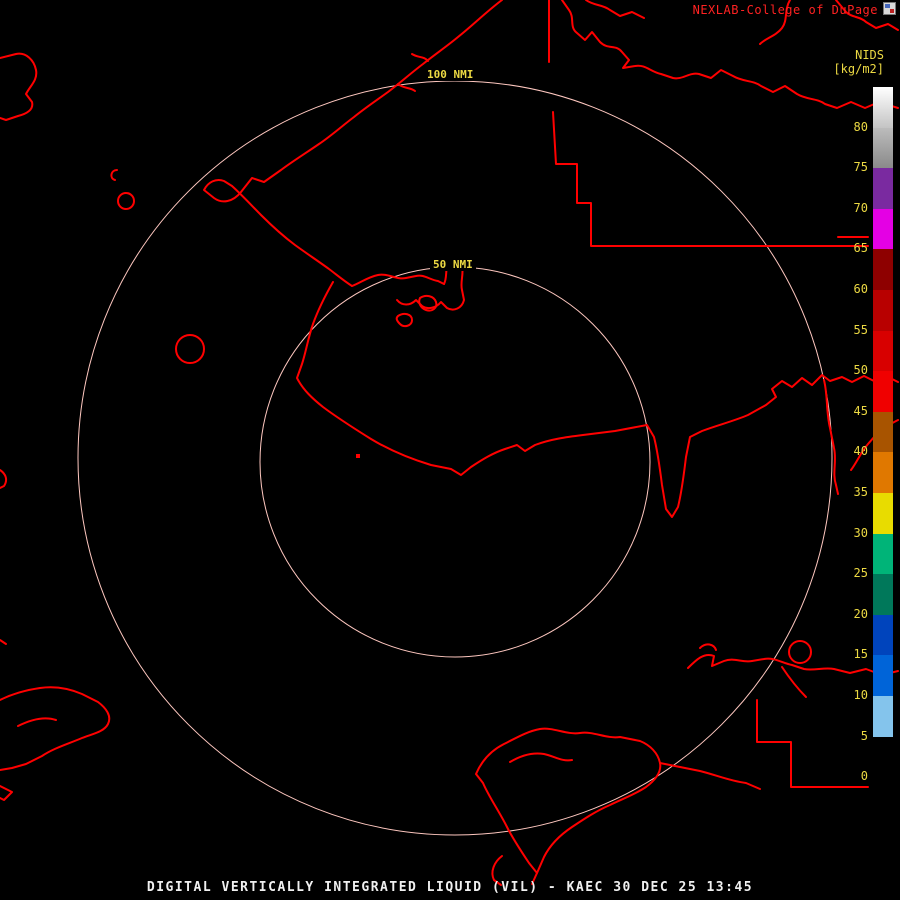  I want to click on bay-coast, so click(398, 280).